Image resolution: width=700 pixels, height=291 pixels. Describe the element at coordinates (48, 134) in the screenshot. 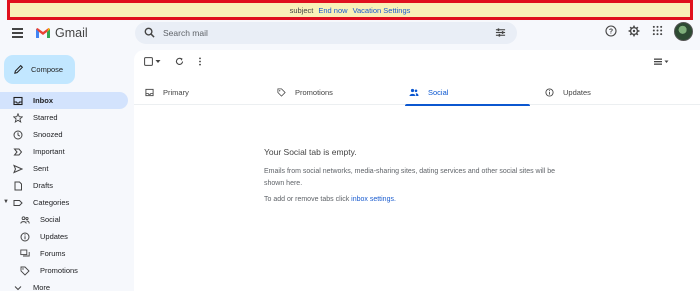

I see `sidebar-item-label: Snoozed` at that location.